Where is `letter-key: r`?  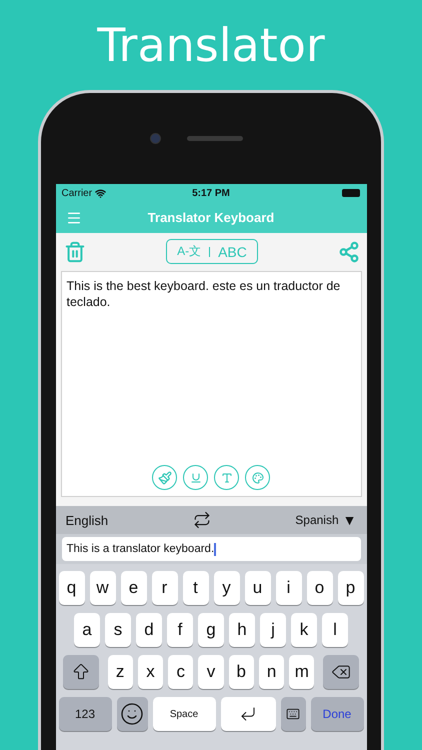 letter-key: r is located at coordinates (165, 588).